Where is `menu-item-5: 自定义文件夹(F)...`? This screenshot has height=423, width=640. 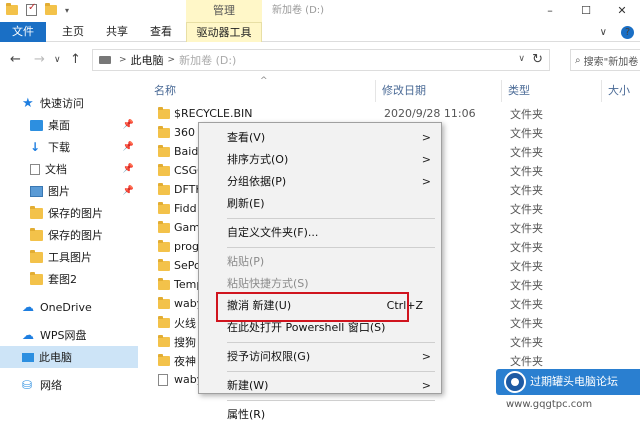
menu-item-5: 自定义文件夹(F)... is located at coordinates (320, 233).